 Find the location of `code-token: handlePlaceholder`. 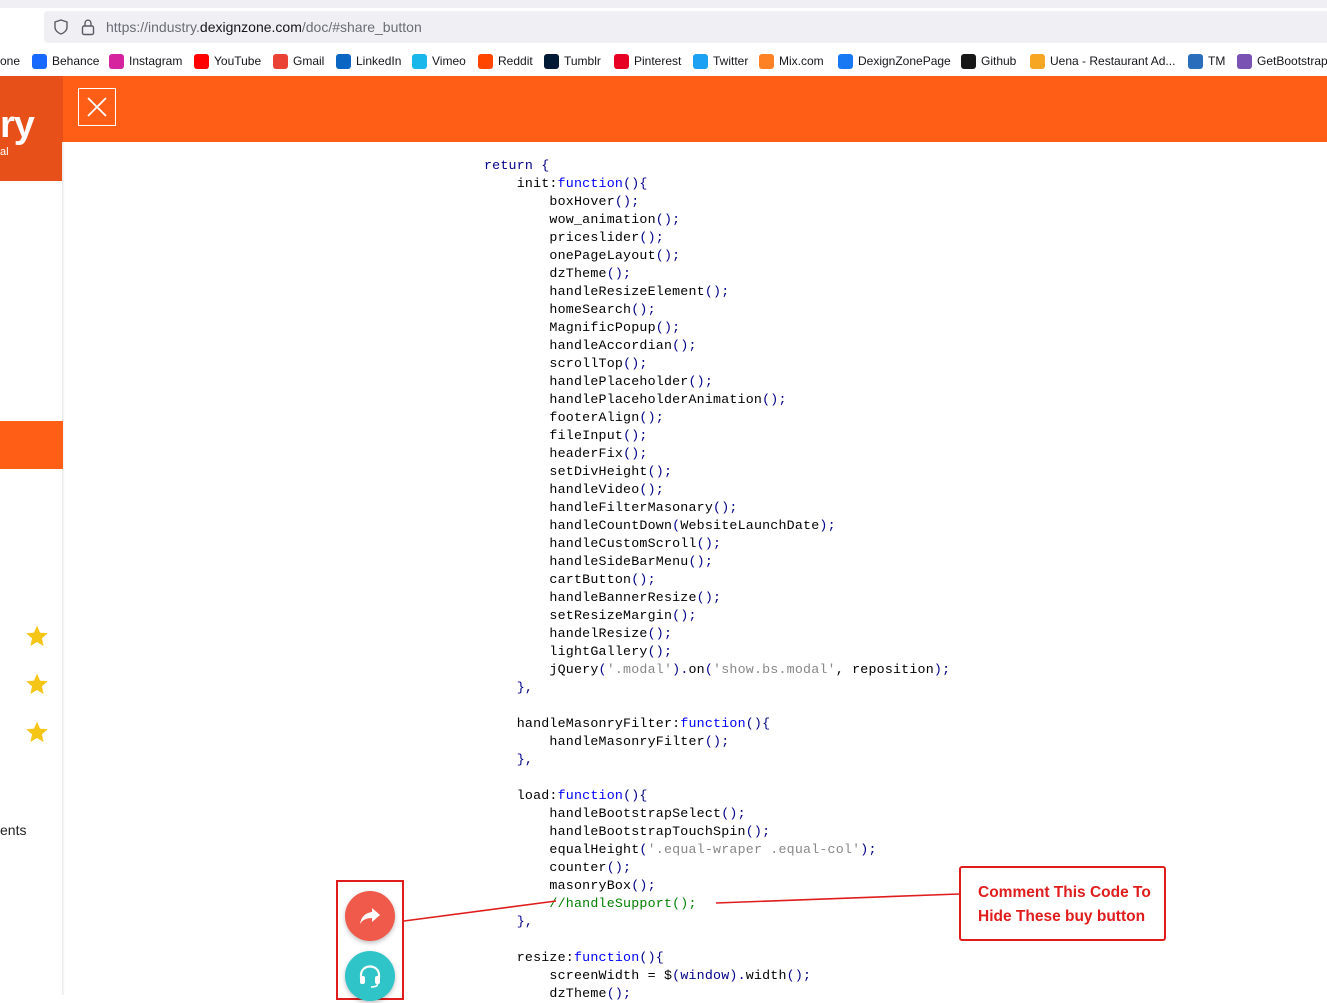

code-token: handlePlaceholder is located at coordinates (586, 381).